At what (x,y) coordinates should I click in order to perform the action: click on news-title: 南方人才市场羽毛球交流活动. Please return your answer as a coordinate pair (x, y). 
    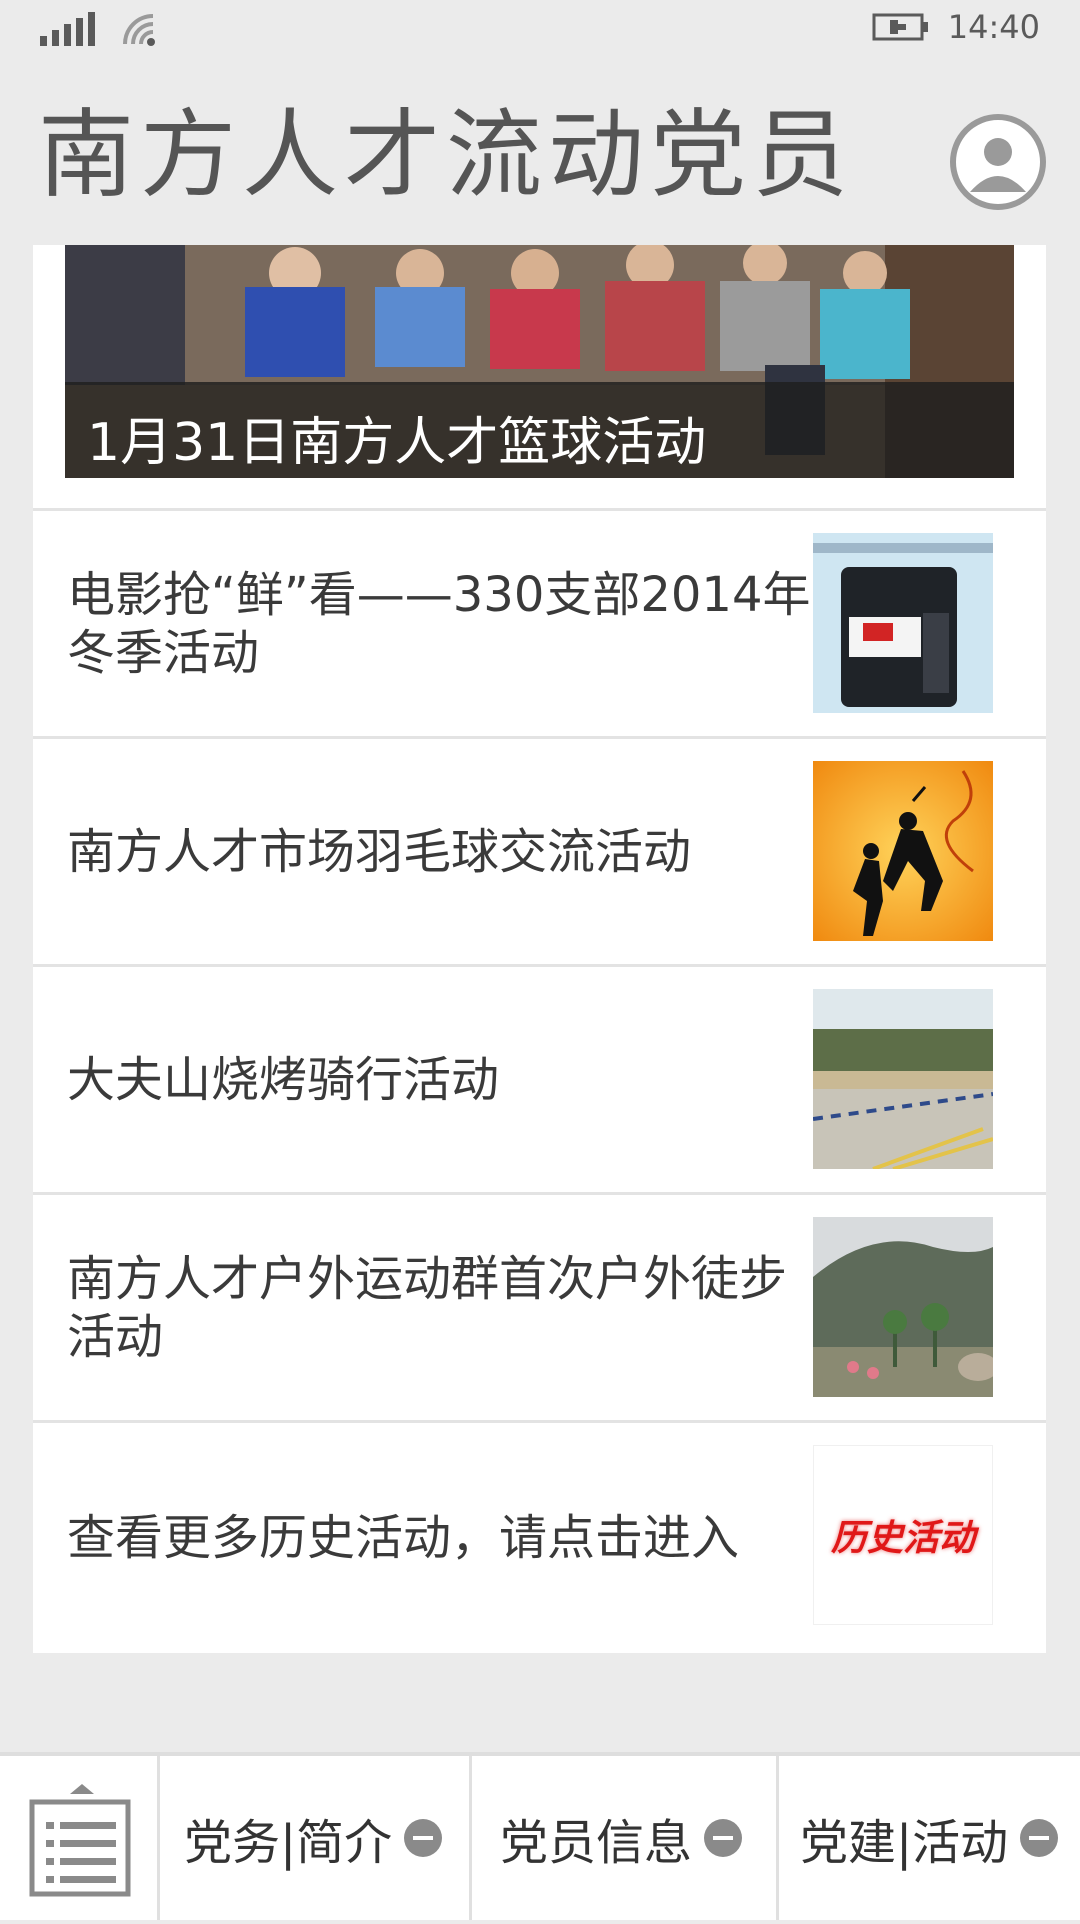
    Looking at the image, I should click on (379, 851).